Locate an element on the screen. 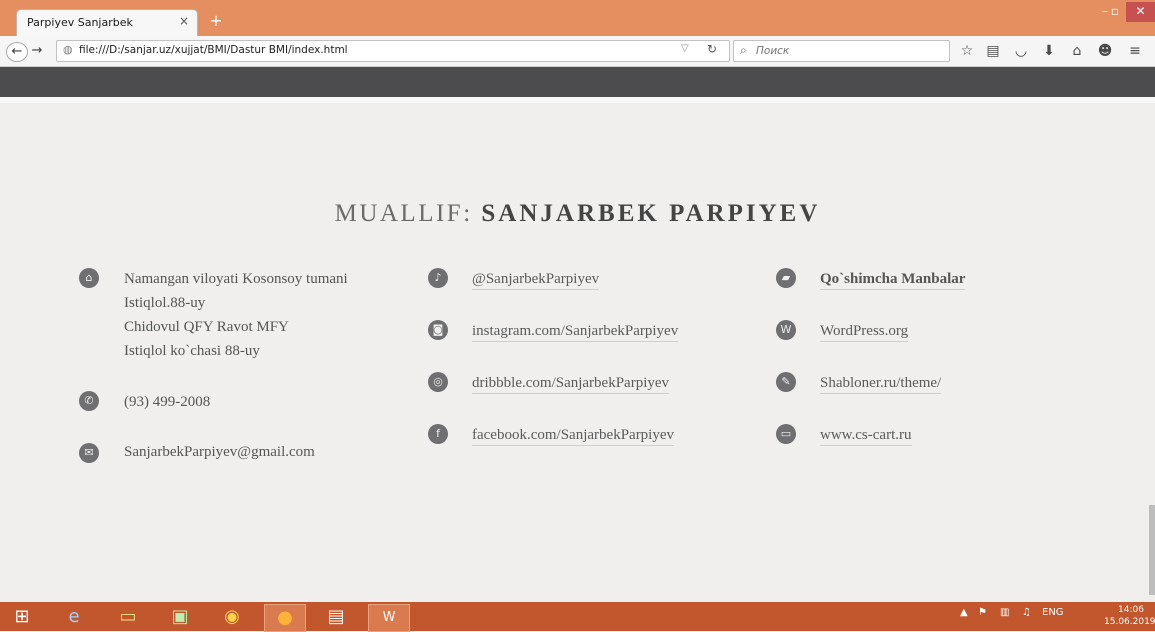  tab-title: Parpiyev Sanjarbek is located at coordinates (80, 22).